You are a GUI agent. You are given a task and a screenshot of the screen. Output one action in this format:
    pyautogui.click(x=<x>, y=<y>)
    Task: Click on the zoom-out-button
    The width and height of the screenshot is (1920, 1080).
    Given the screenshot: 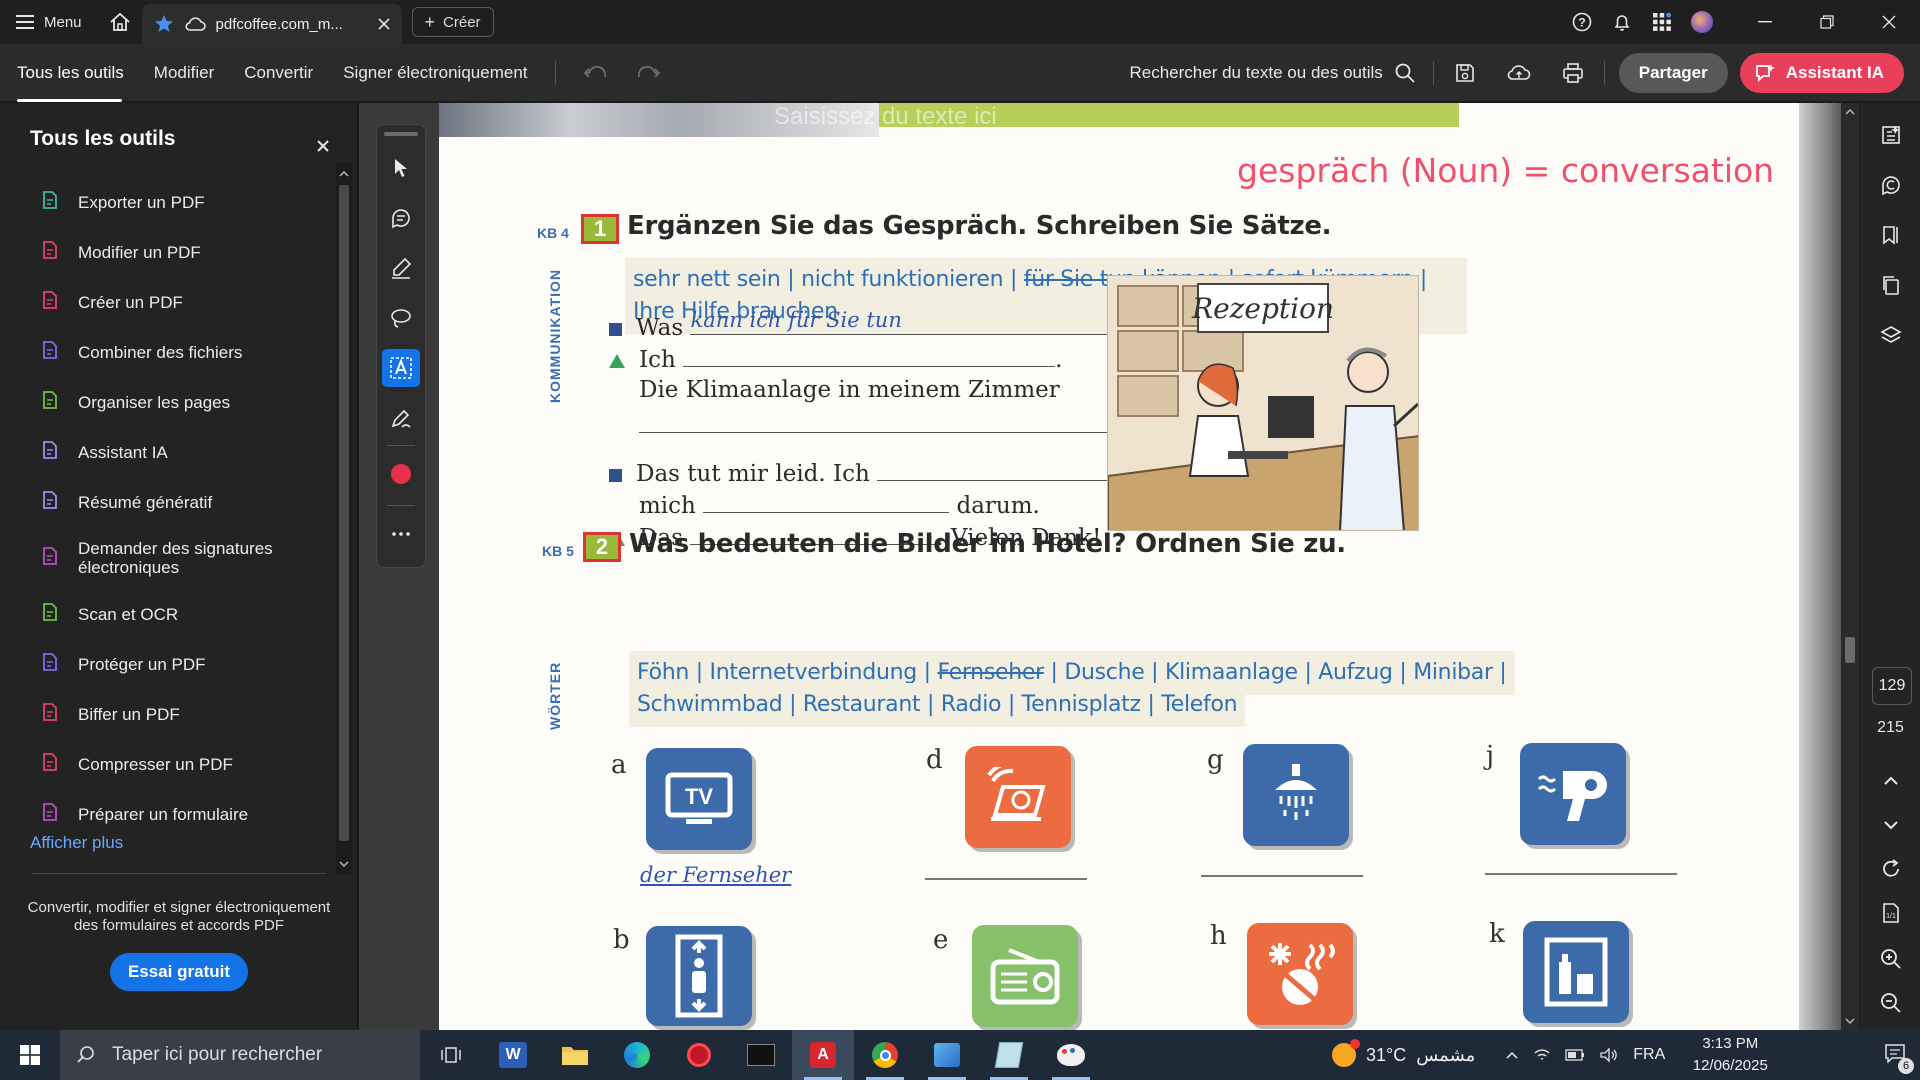 What is the action you would take?
    pyautogui.click(x=1890, y=1003)
    